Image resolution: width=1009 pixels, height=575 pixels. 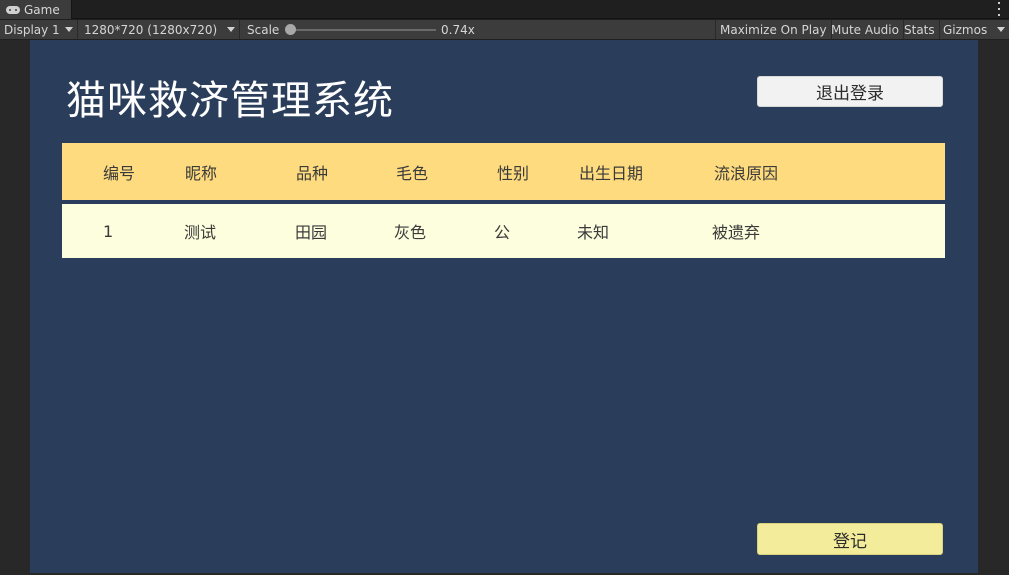 I want to click on cell-reason: 被遗弃, so click(x=736, y=232).